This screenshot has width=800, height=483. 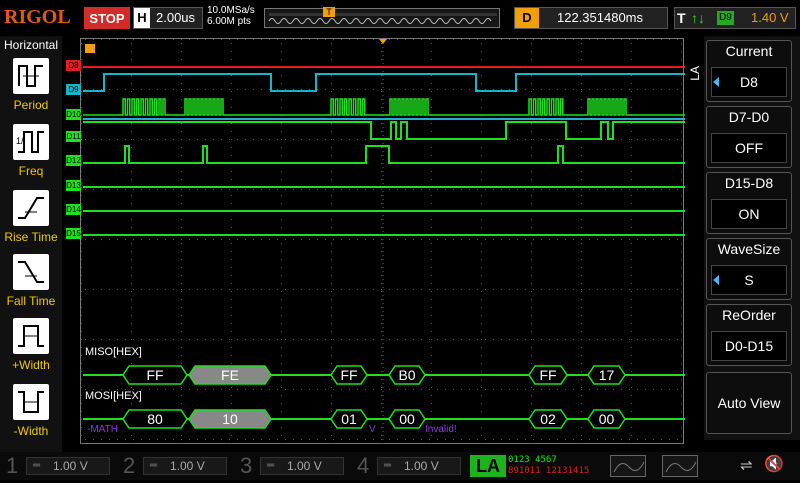 What do you see at coordinates (73, 136) in the screenshot?
I see `channel-label-d11: D11` at bounding box center [73, 136].